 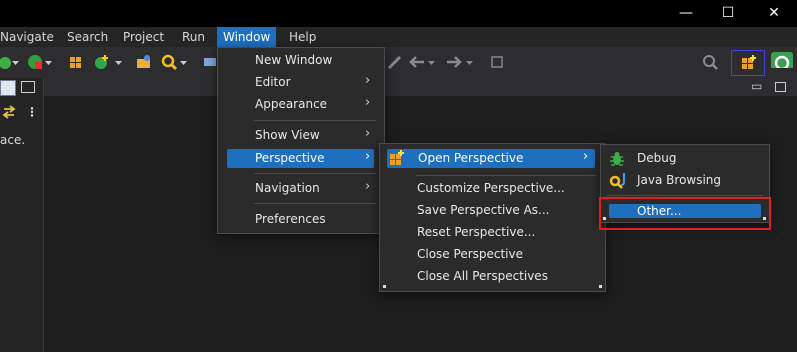 I want to click on menu-item-close-perspective: Close Perspective, so click(x=470, y=254).